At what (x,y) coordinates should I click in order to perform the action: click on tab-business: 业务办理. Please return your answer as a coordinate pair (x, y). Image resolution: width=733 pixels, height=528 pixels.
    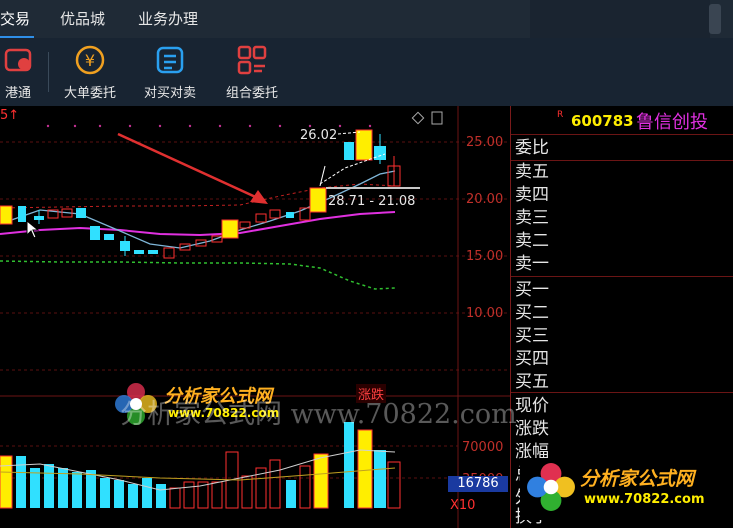
    Looking at the image, I should click on (168, 19).